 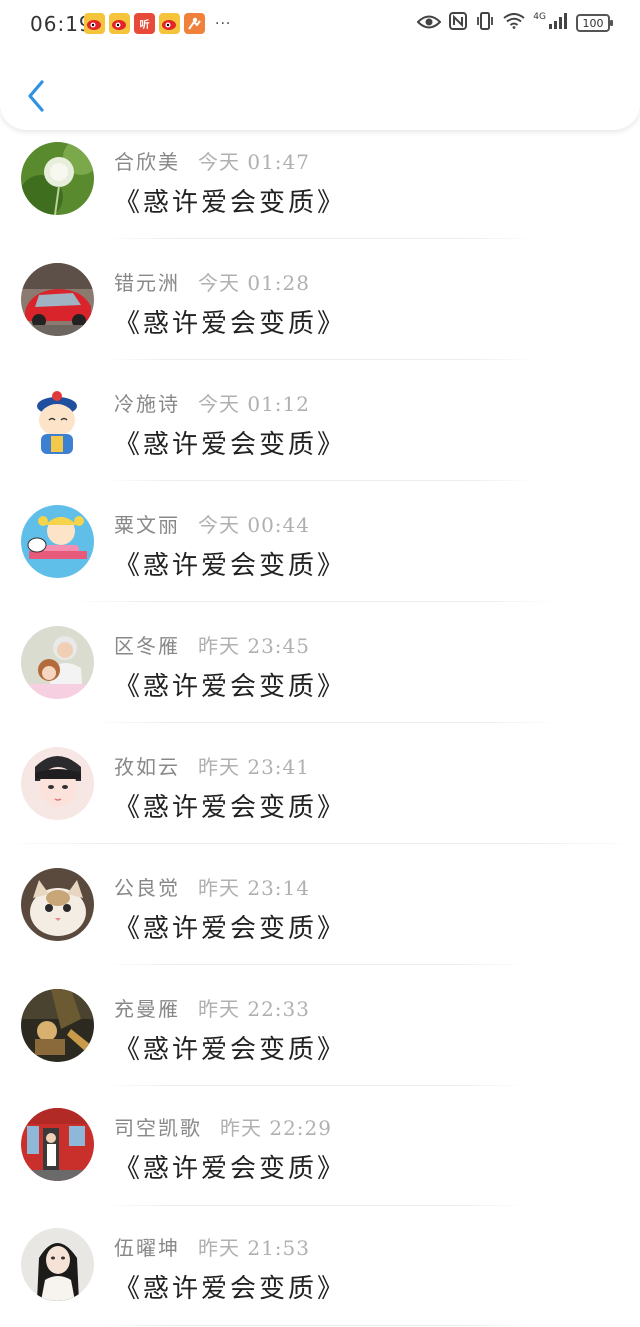 I want to click on chevron-left-icon, so click(x=36, y=96).